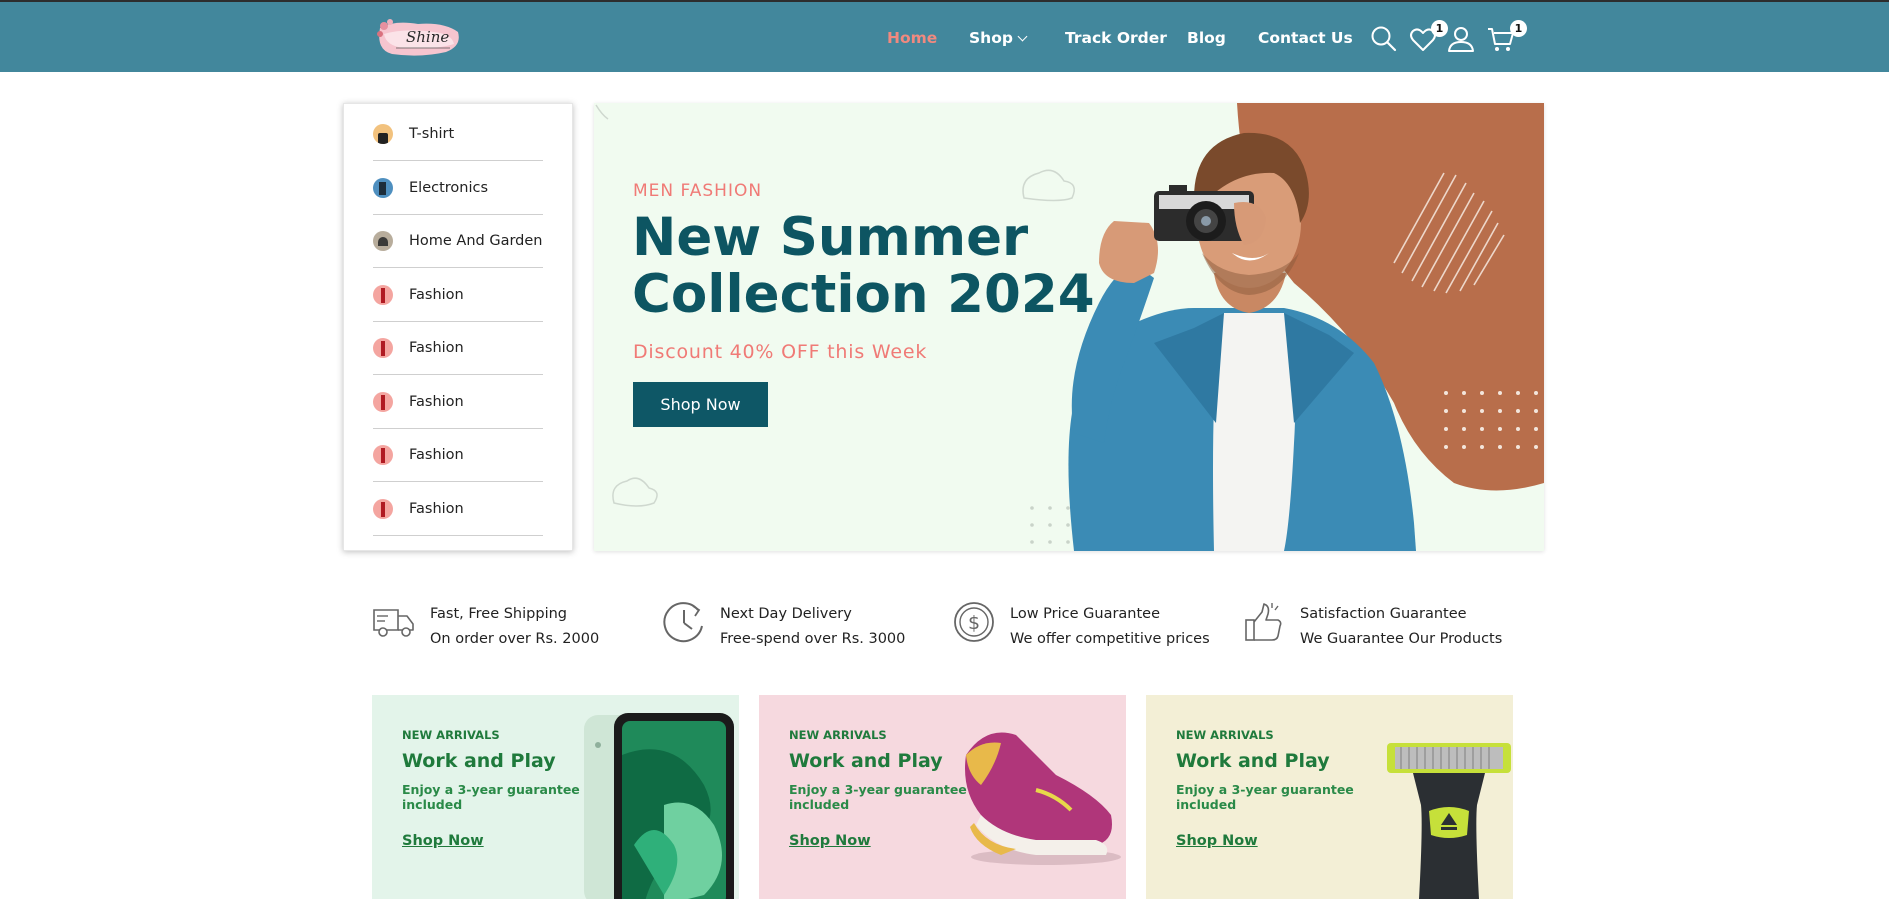  I want to click on nav-blog: Blog, so click(1206, 38).